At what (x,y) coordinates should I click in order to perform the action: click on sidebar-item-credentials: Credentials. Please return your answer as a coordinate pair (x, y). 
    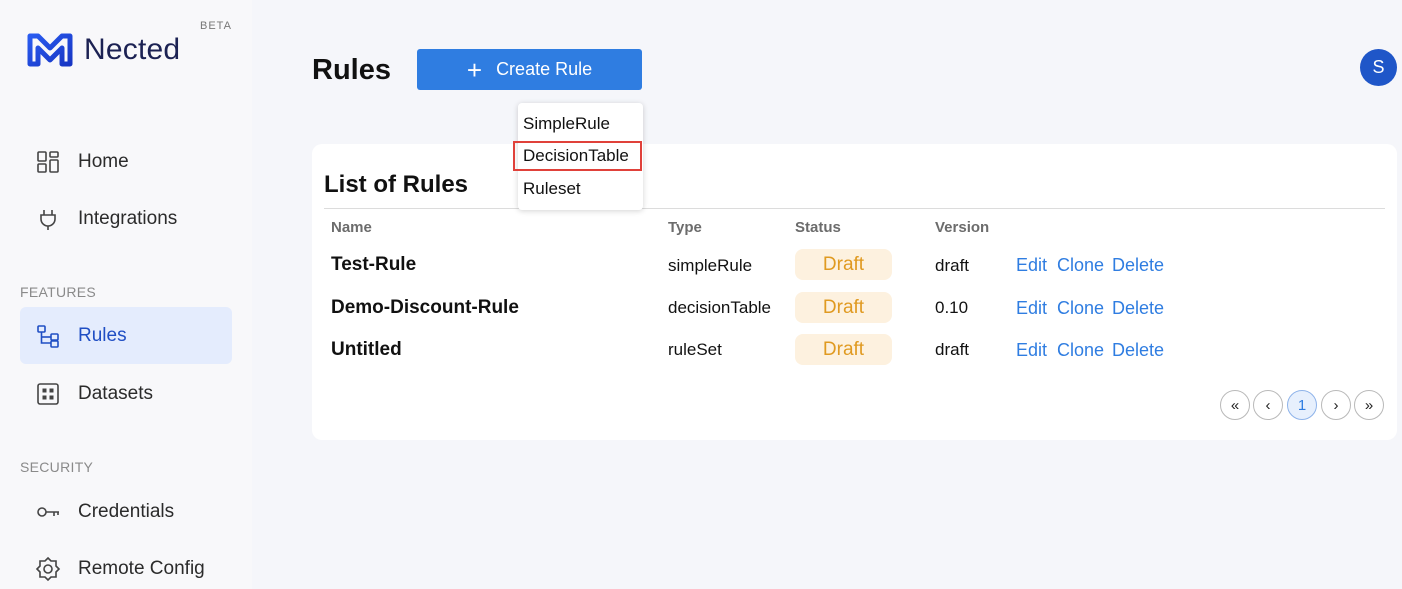
    Looking at the image, I should click on (126, 511).